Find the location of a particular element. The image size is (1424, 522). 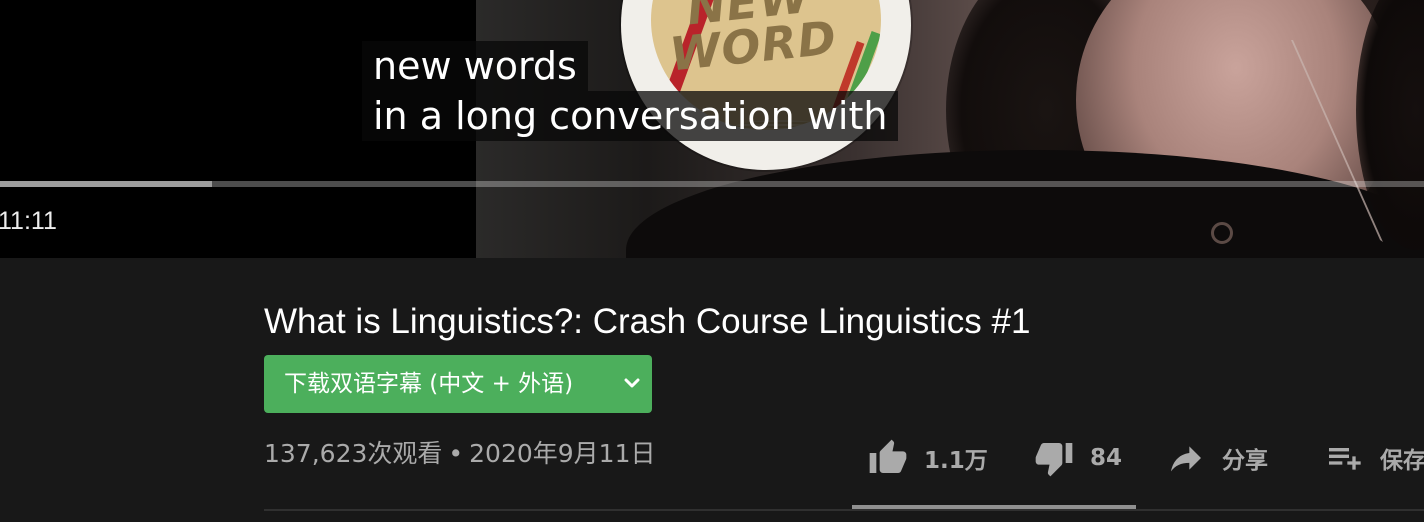

download-subtitles-label: 下载双语字幕 (中文 + 外语) is located at coordinates (429, 384).